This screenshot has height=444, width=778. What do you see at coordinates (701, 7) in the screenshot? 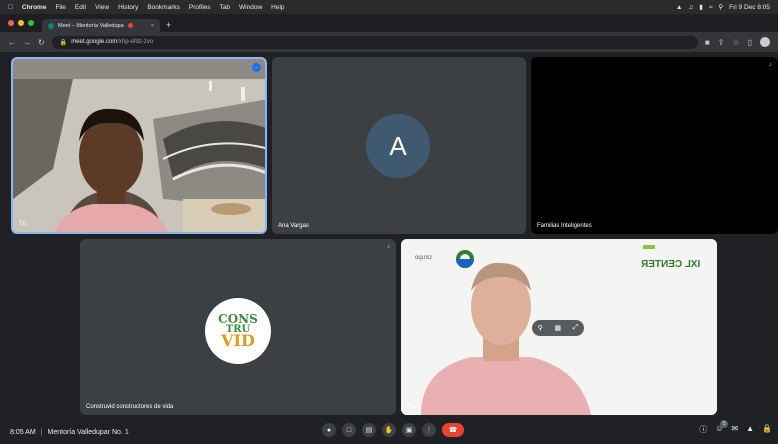
I see `battery-icon: ▮` at bounding box center [701, 7].